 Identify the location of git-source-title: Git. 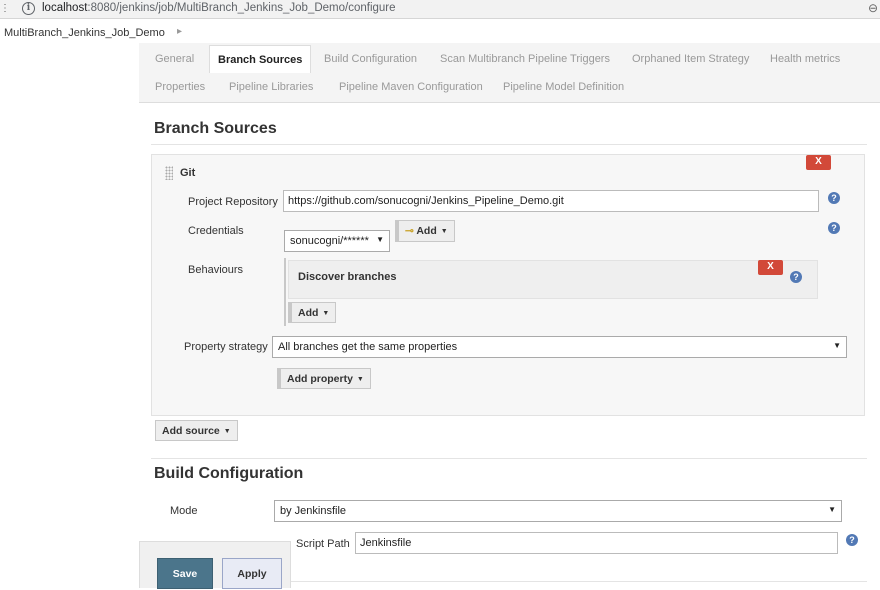
(188, 173).